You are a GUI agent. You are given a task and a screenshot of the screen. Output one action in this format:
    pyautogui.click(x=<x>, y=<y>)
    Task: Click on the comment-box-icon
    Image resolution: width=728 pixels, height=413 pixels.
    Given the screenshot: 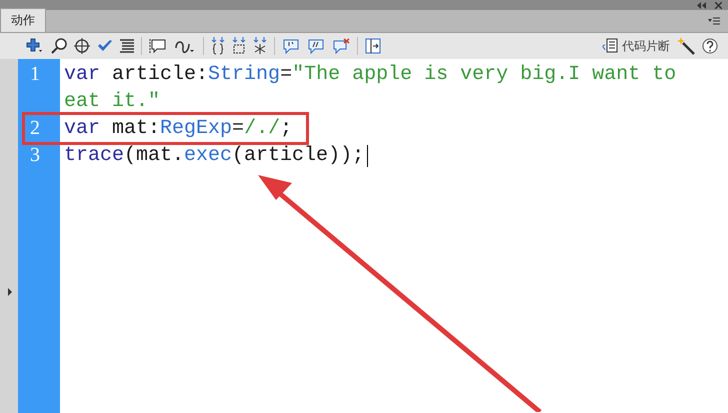 What is the action you would take?
    pyautogui.click(x=158, y=46)
    